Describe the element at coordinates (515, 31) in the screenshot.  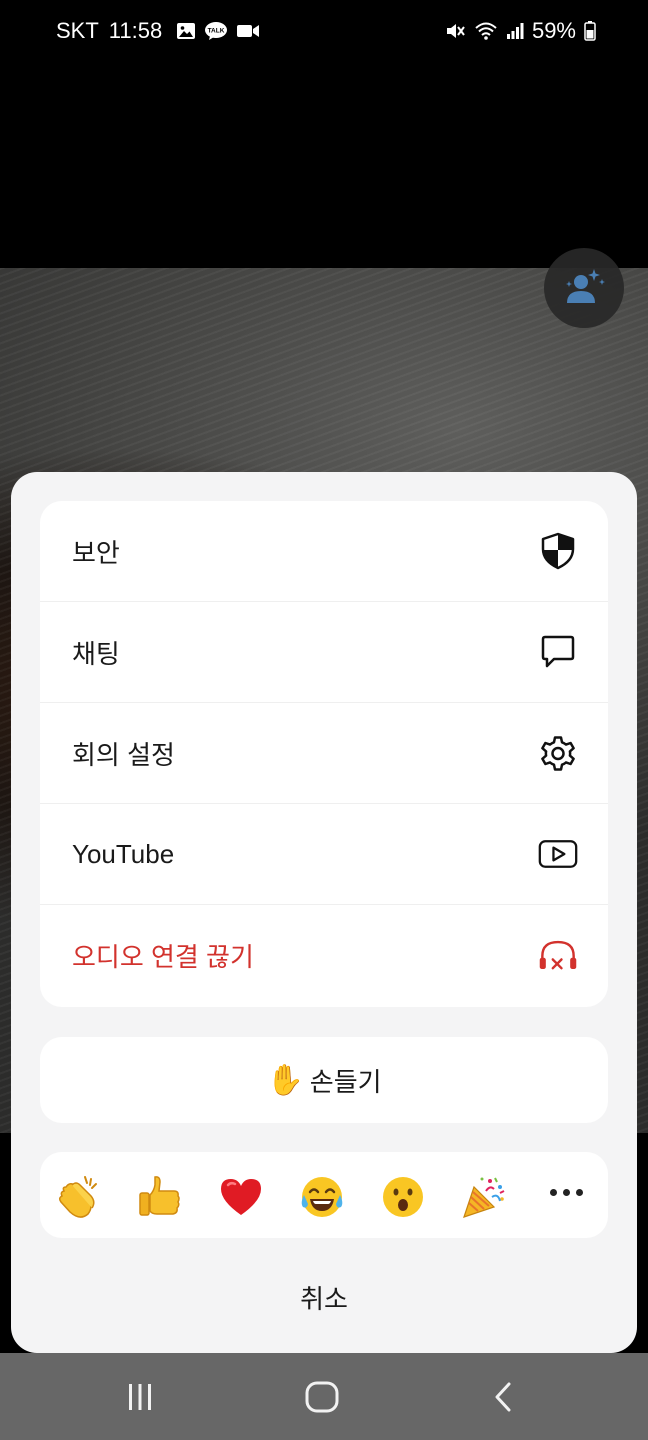
I see `signal-icon` at that location.